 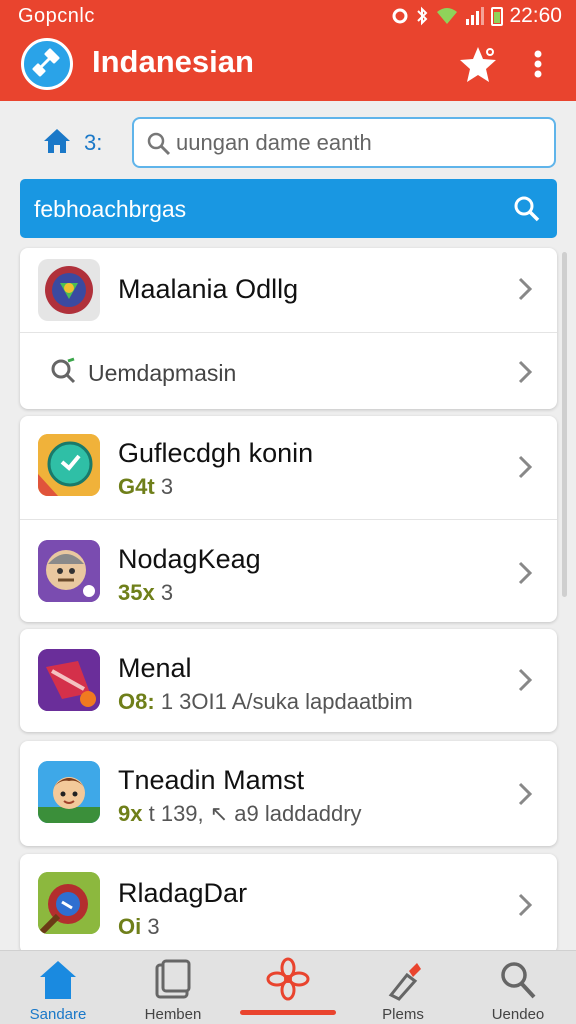 I want to click on list-item: Guflecdgh konin G4t 3, so click(x=288, y=467).